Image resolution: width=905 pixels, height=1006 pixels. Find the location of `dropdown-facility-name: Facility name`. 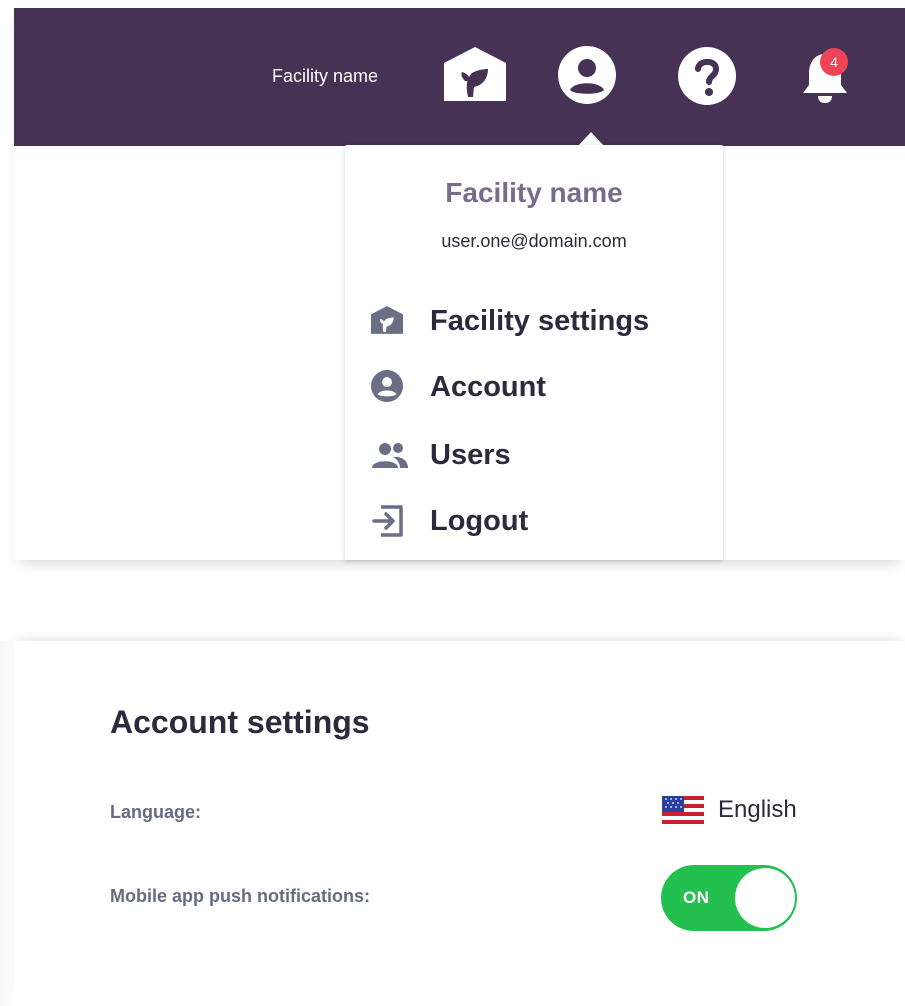

dropdown-facility-name: Facility name is located at coordinates (534, 192).